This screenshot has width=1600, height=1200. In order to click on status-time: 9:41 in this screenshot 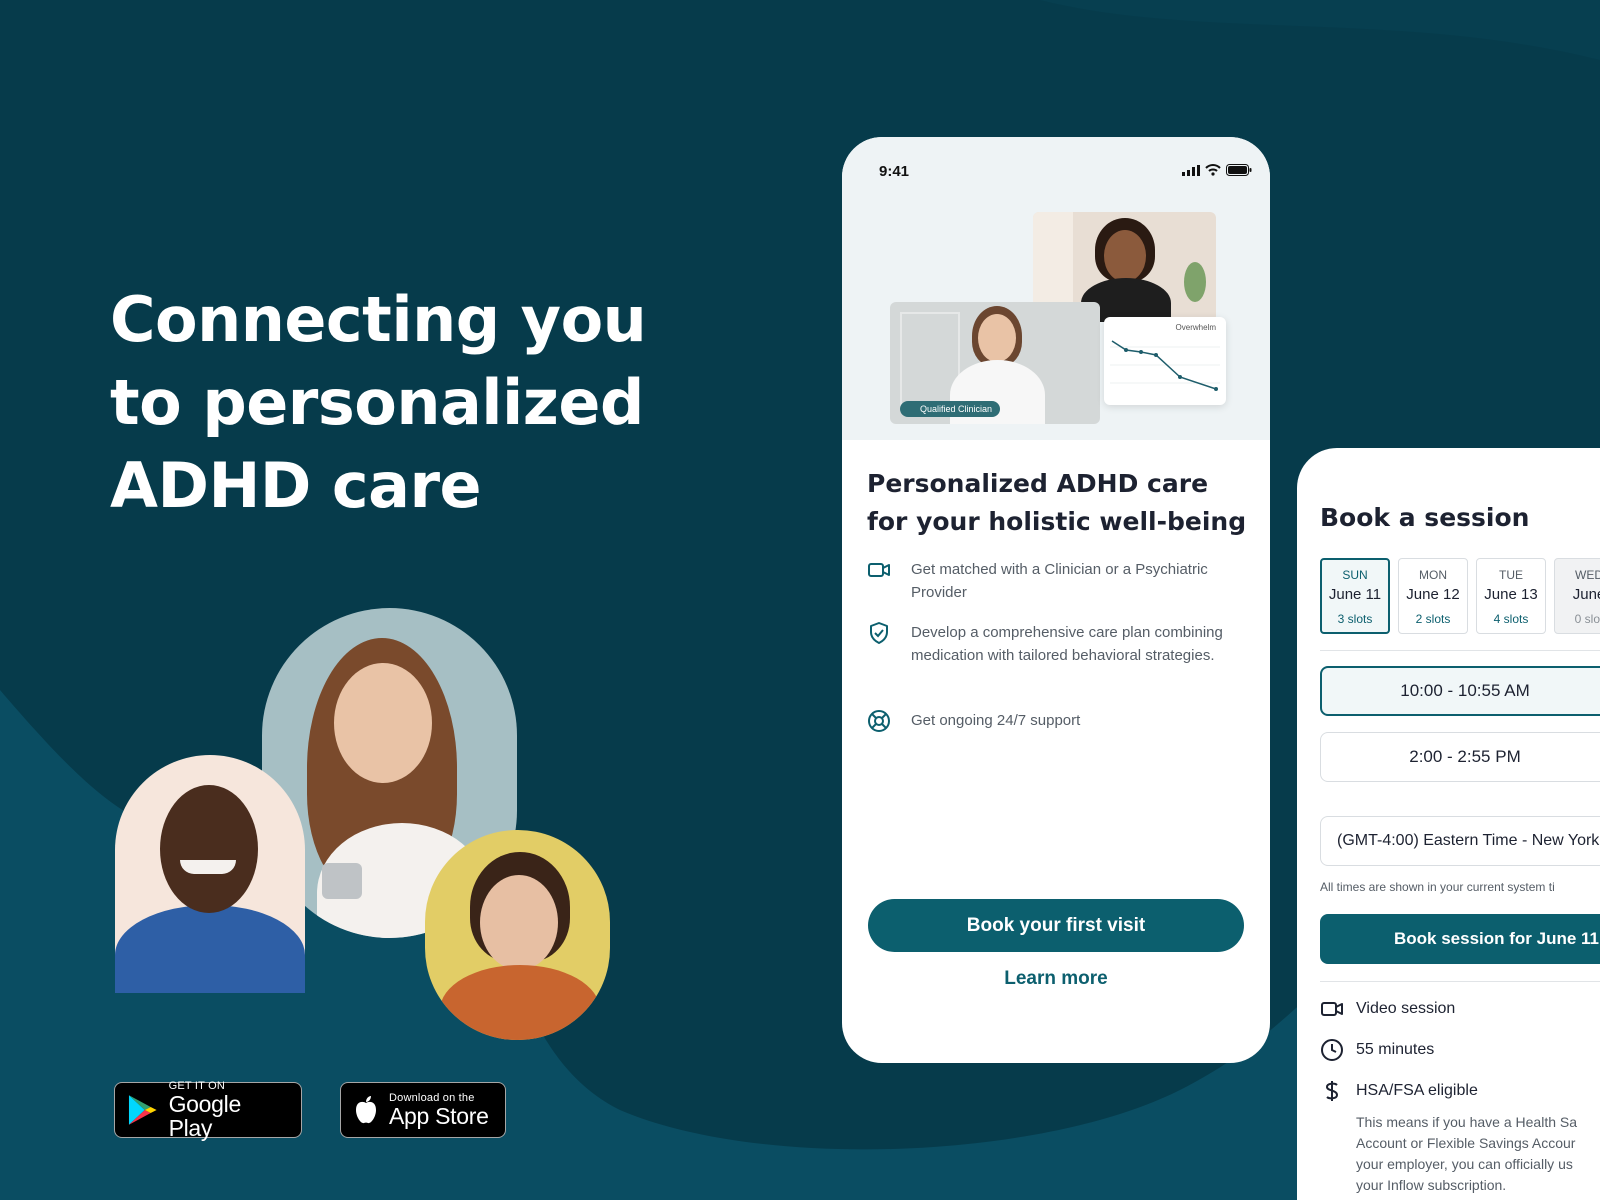, I will do `click(894, 171)`.